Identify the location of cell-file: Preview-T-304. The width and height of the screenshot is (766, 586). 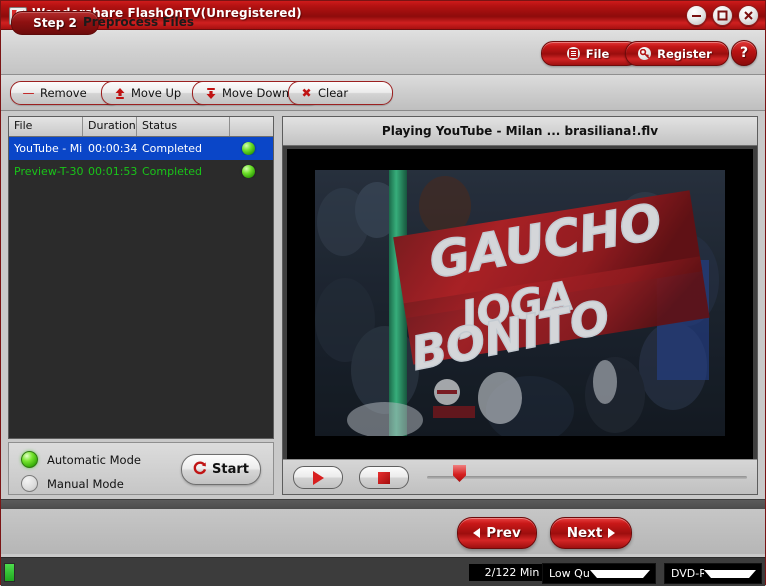
(48, 171).